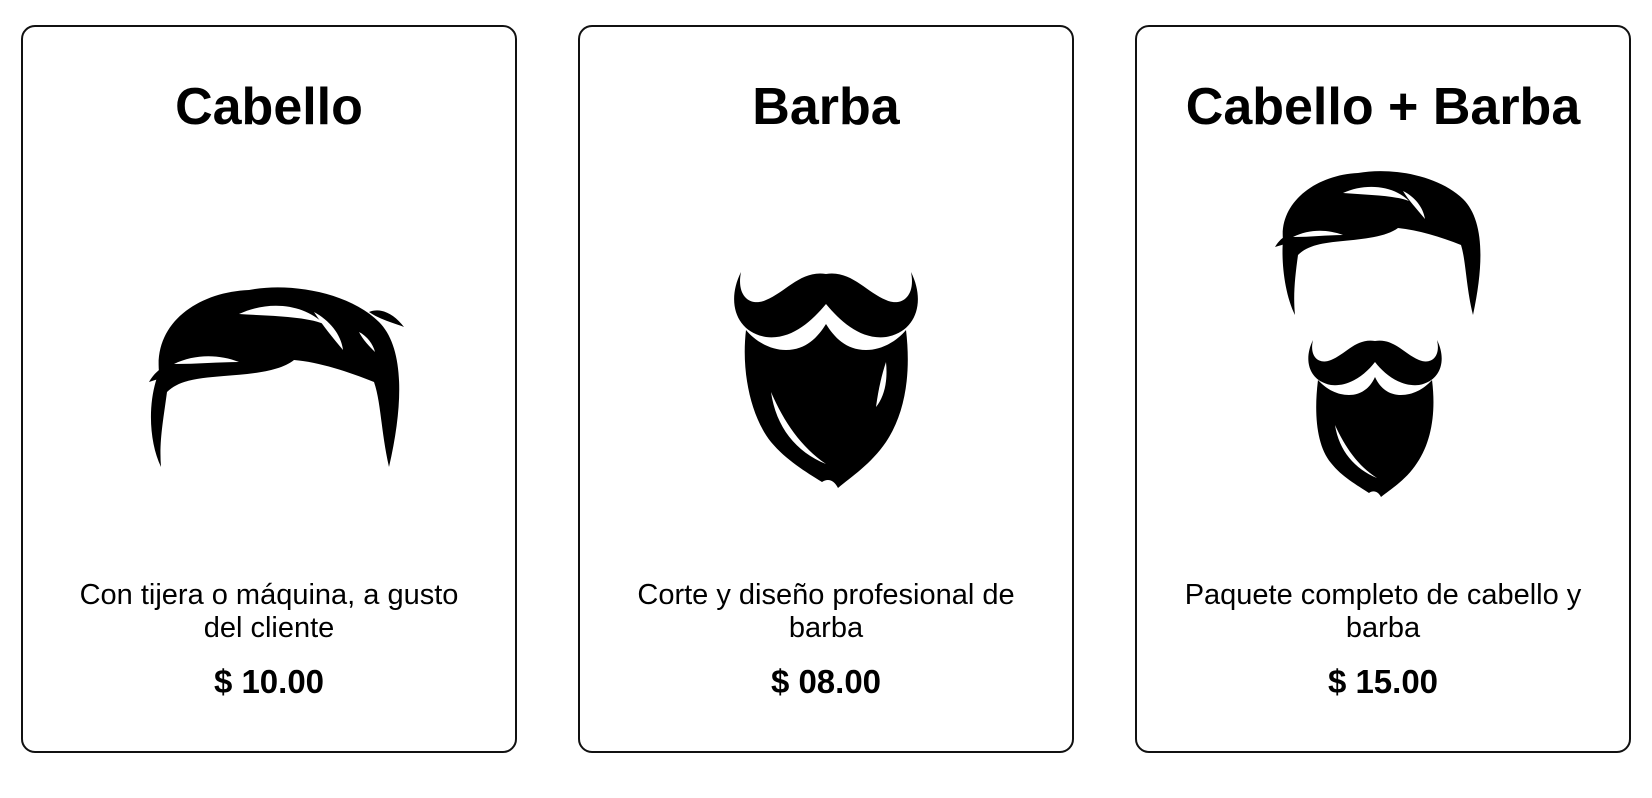 The height and width of the screenshot is (798, 1652). Describe the element at coordinates (1378, 333) in the screenshot. I see `hair-and-beard-icon` at that location.